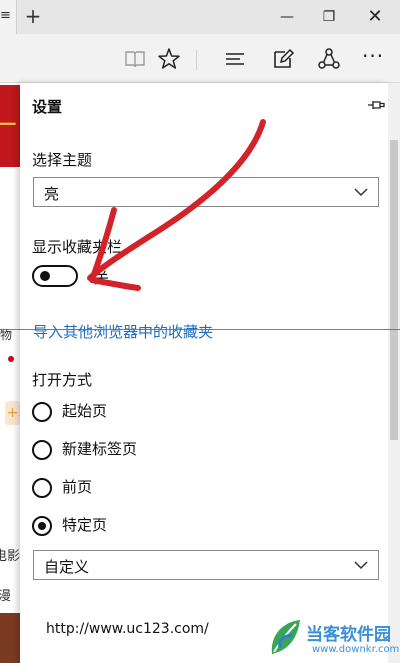 The image size is (400, 663). Describe the element at coordinates (85, 411) in the screenshot. I see `radio-label: 起始页` at that location.